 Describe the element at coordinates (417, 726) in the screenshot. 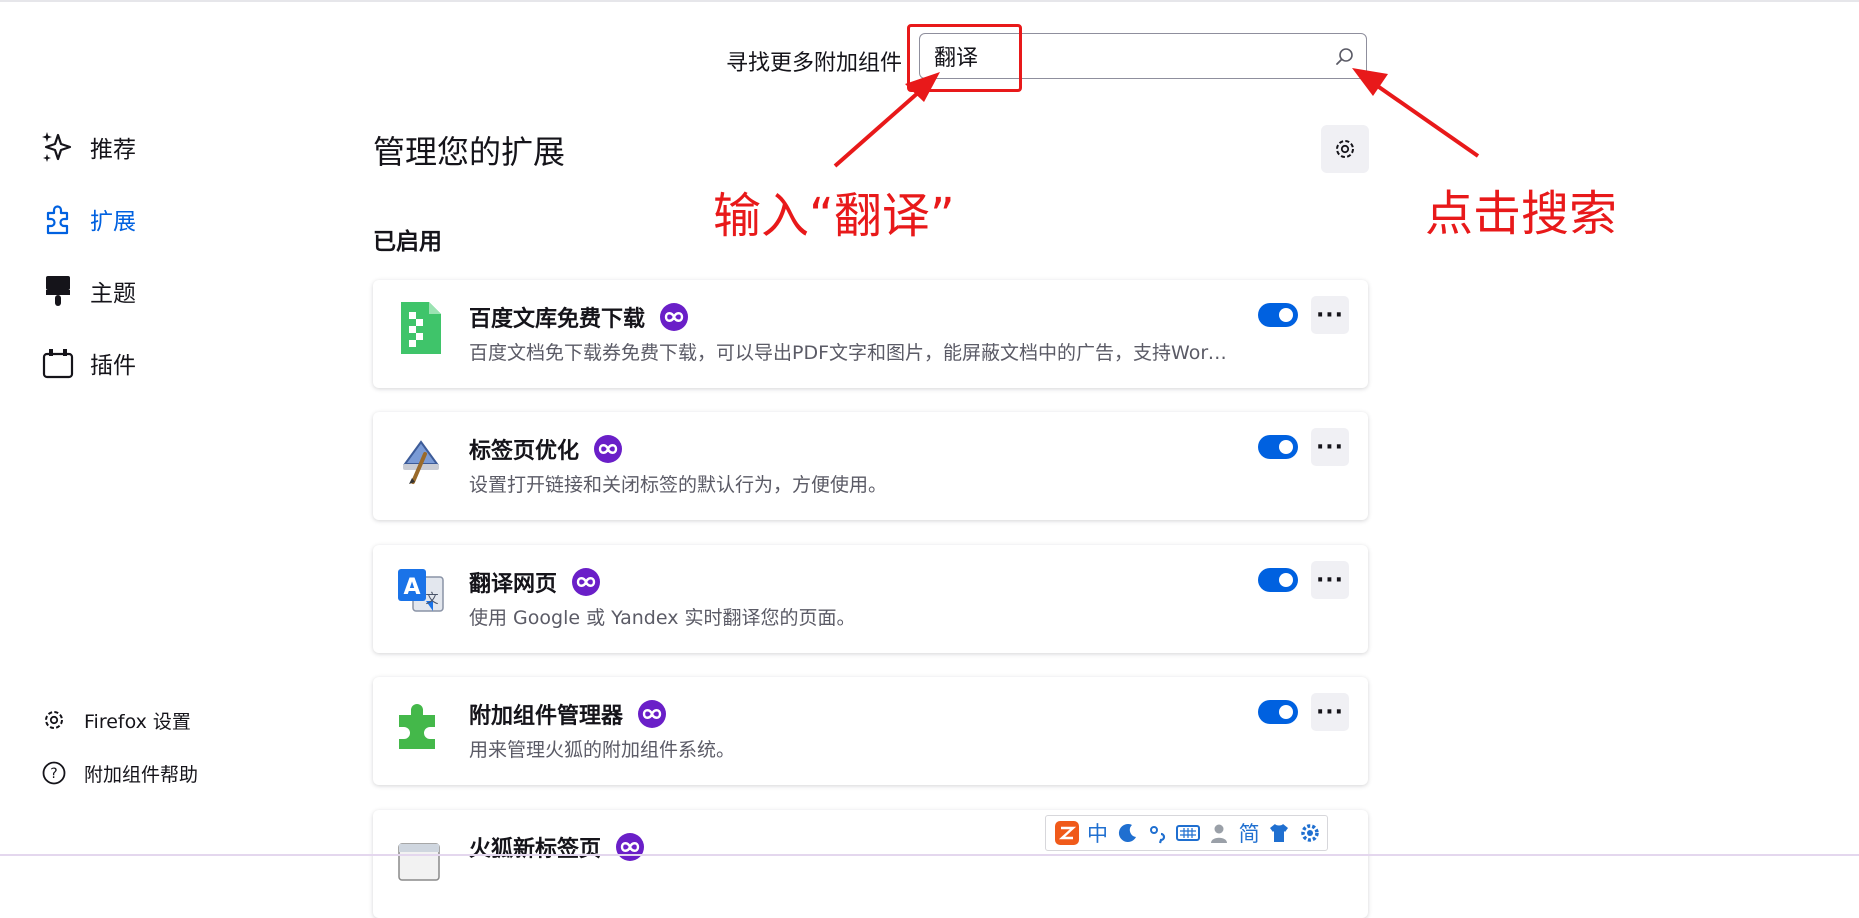

I see `green-puzzle-icon` at that location.